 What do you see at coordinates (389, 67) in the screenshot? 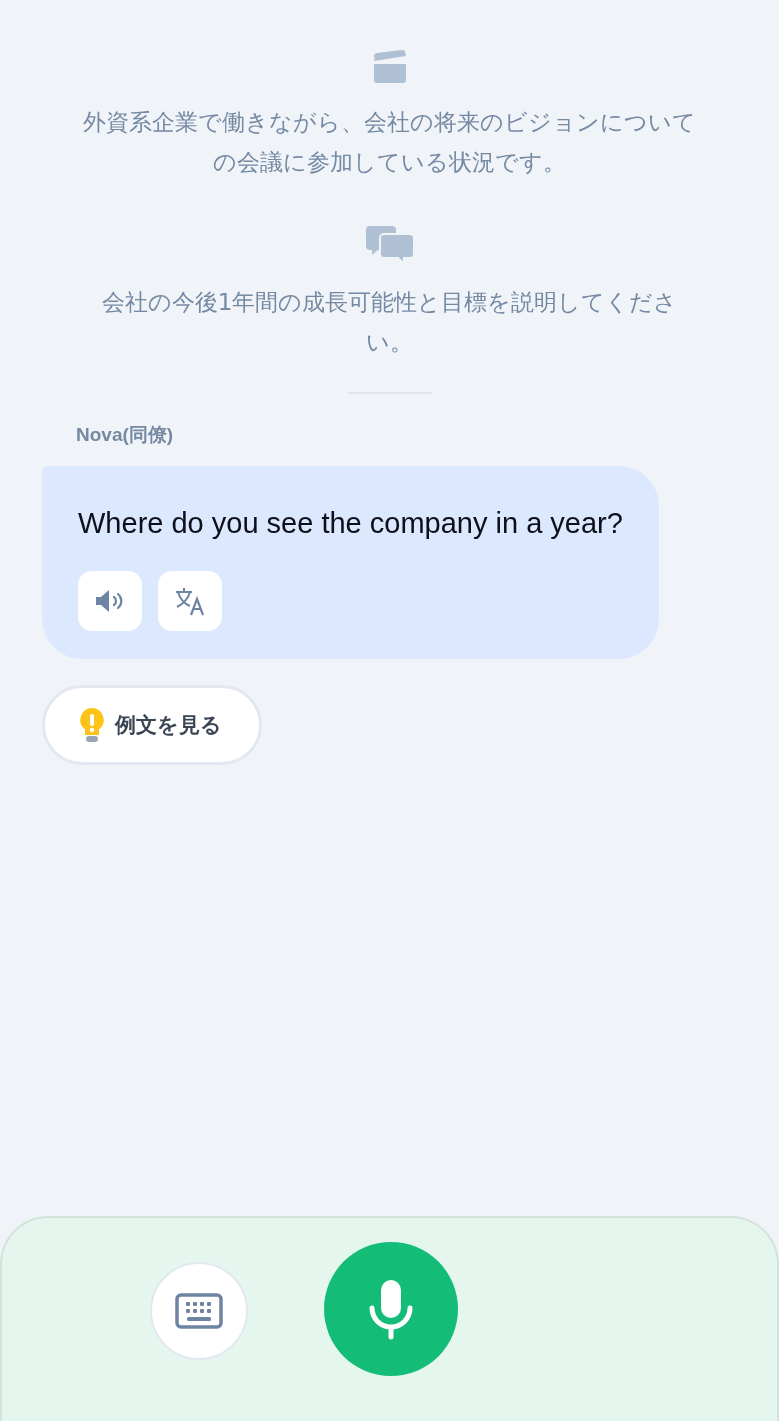
I see `clapperboard-icon` at bounding box center [389, 67].